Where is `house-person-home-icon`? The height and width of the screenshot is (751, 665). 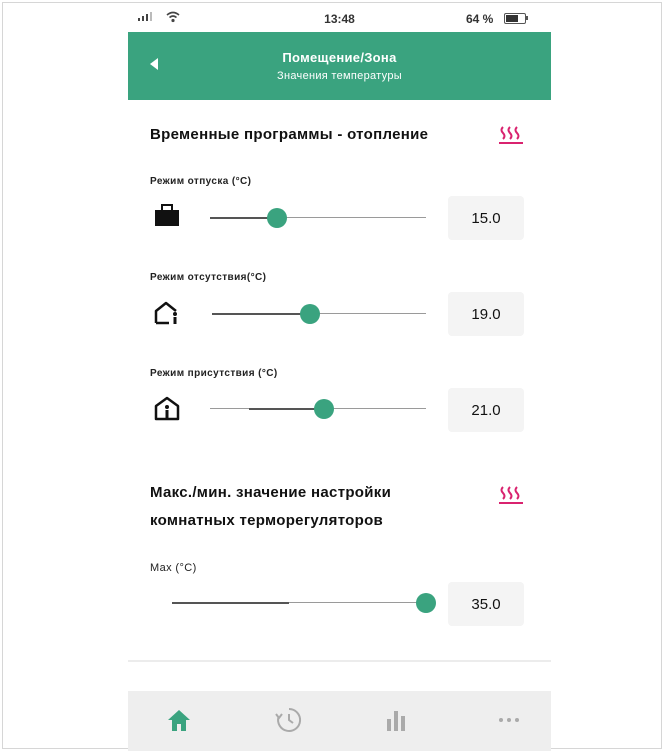 house-person-home-icon is located at coordinates (167, 408).